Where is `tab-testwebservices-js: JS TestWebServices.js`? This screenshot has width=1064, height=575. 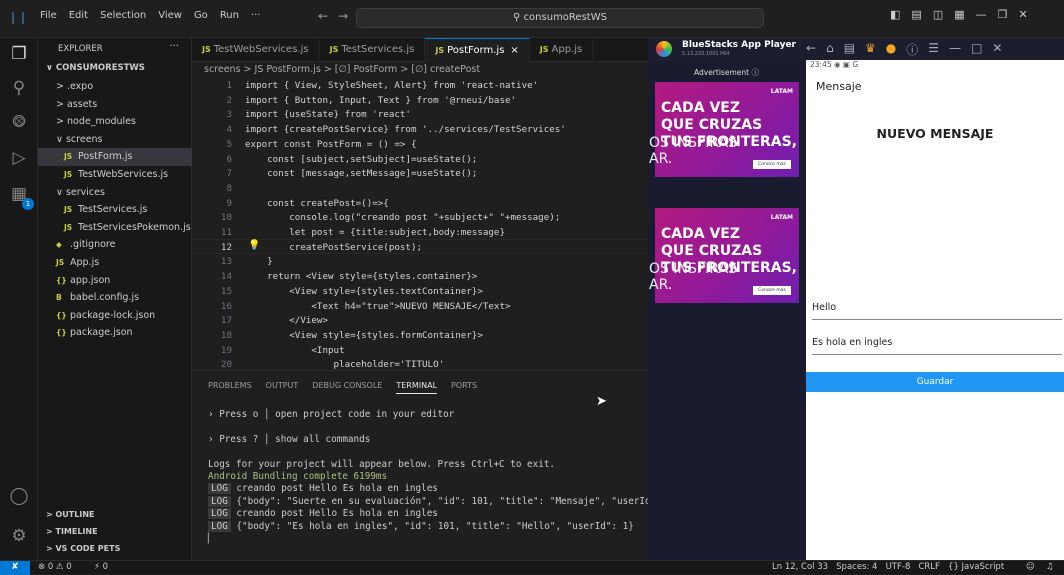
tab-testwebservices-js: JS TestWebServices.js is located at coordinates (256, 50).